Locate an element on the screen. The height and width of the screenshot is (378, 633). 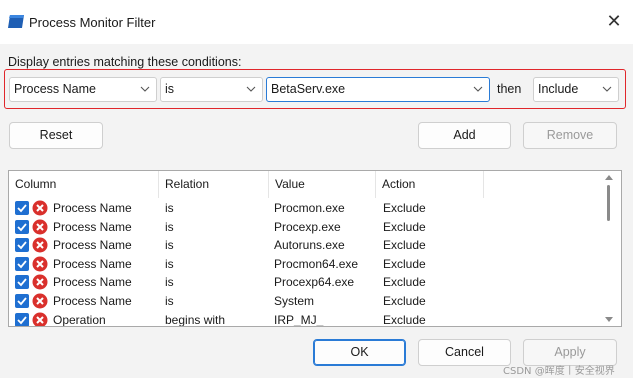
cell-relation: begins with is located at coordinates (195, 319).